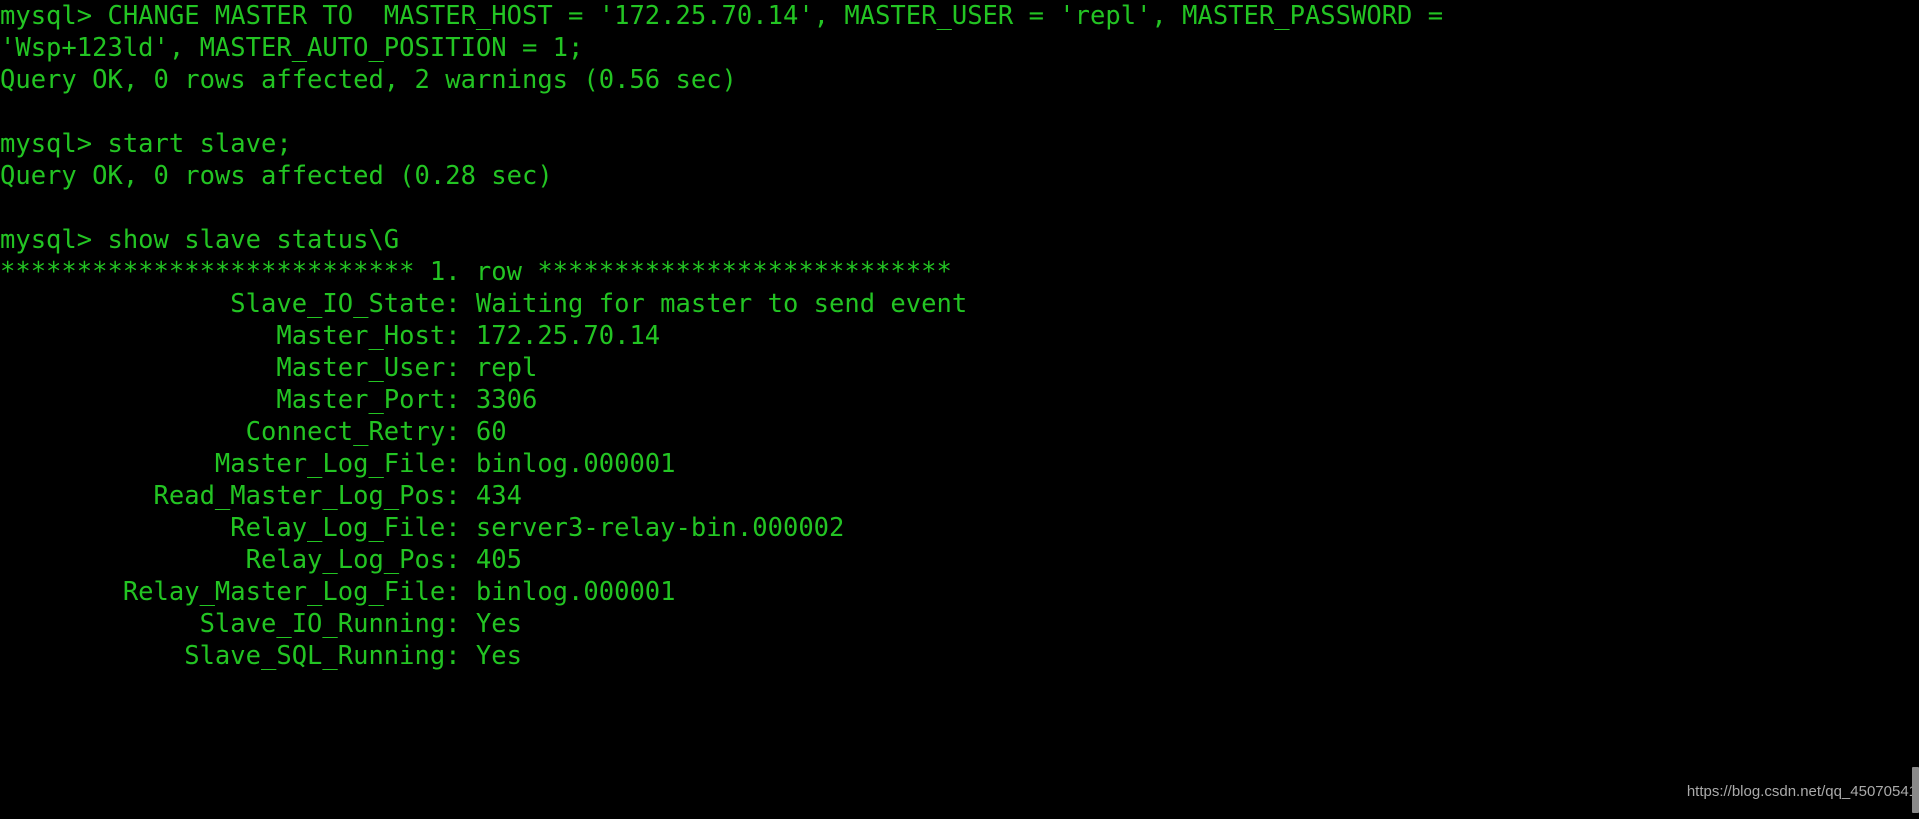 The width and height of the screenshot is (1919, 819). I want to click on slave-status-field-relay-master-log-file: Relay_Master_Log_File: binlog.000001, so click(338, 592).